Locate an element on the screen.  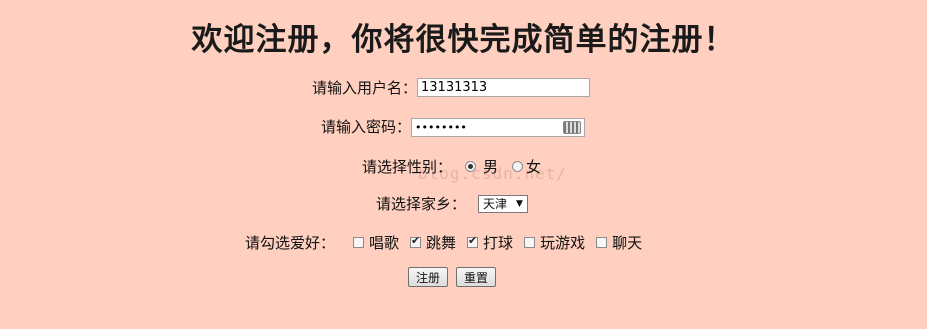
hobbies-label: 请勾选爱好： is located at coordinates (290, 243).